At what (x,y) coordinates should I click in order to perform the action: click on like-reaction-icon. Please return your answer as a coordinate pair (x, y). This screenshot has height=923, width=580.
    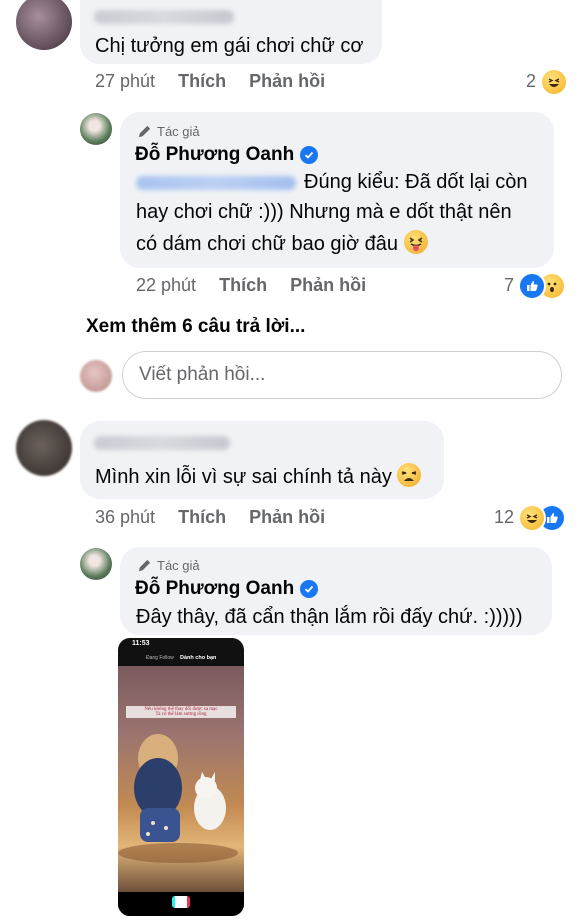
    Looking at the image, I should click on (532, 286).